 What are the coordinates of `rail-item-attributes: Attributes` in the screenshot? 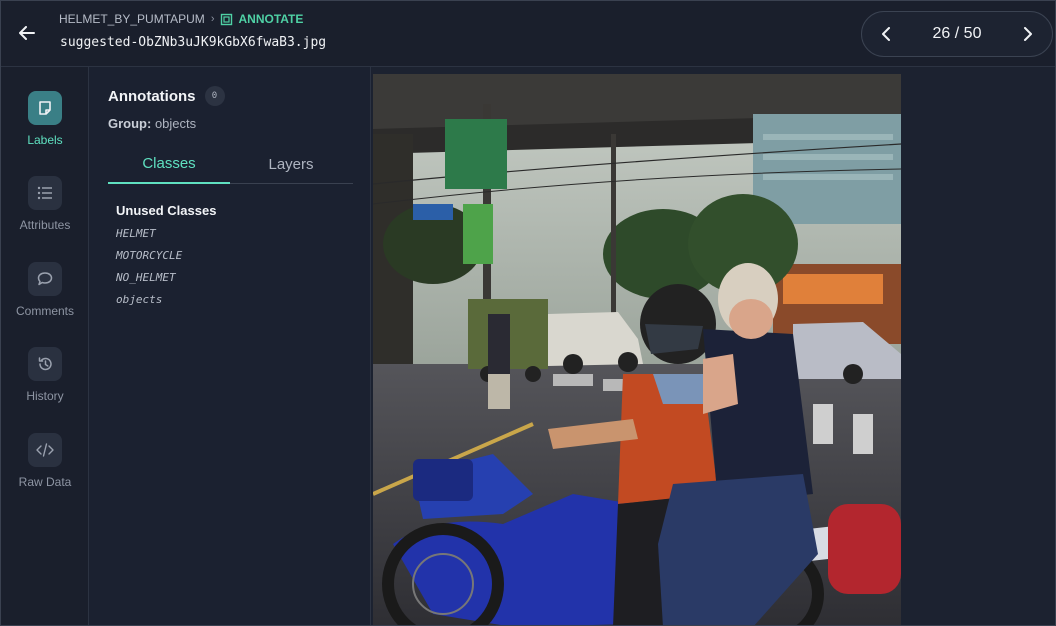 It's located at (45, 204).